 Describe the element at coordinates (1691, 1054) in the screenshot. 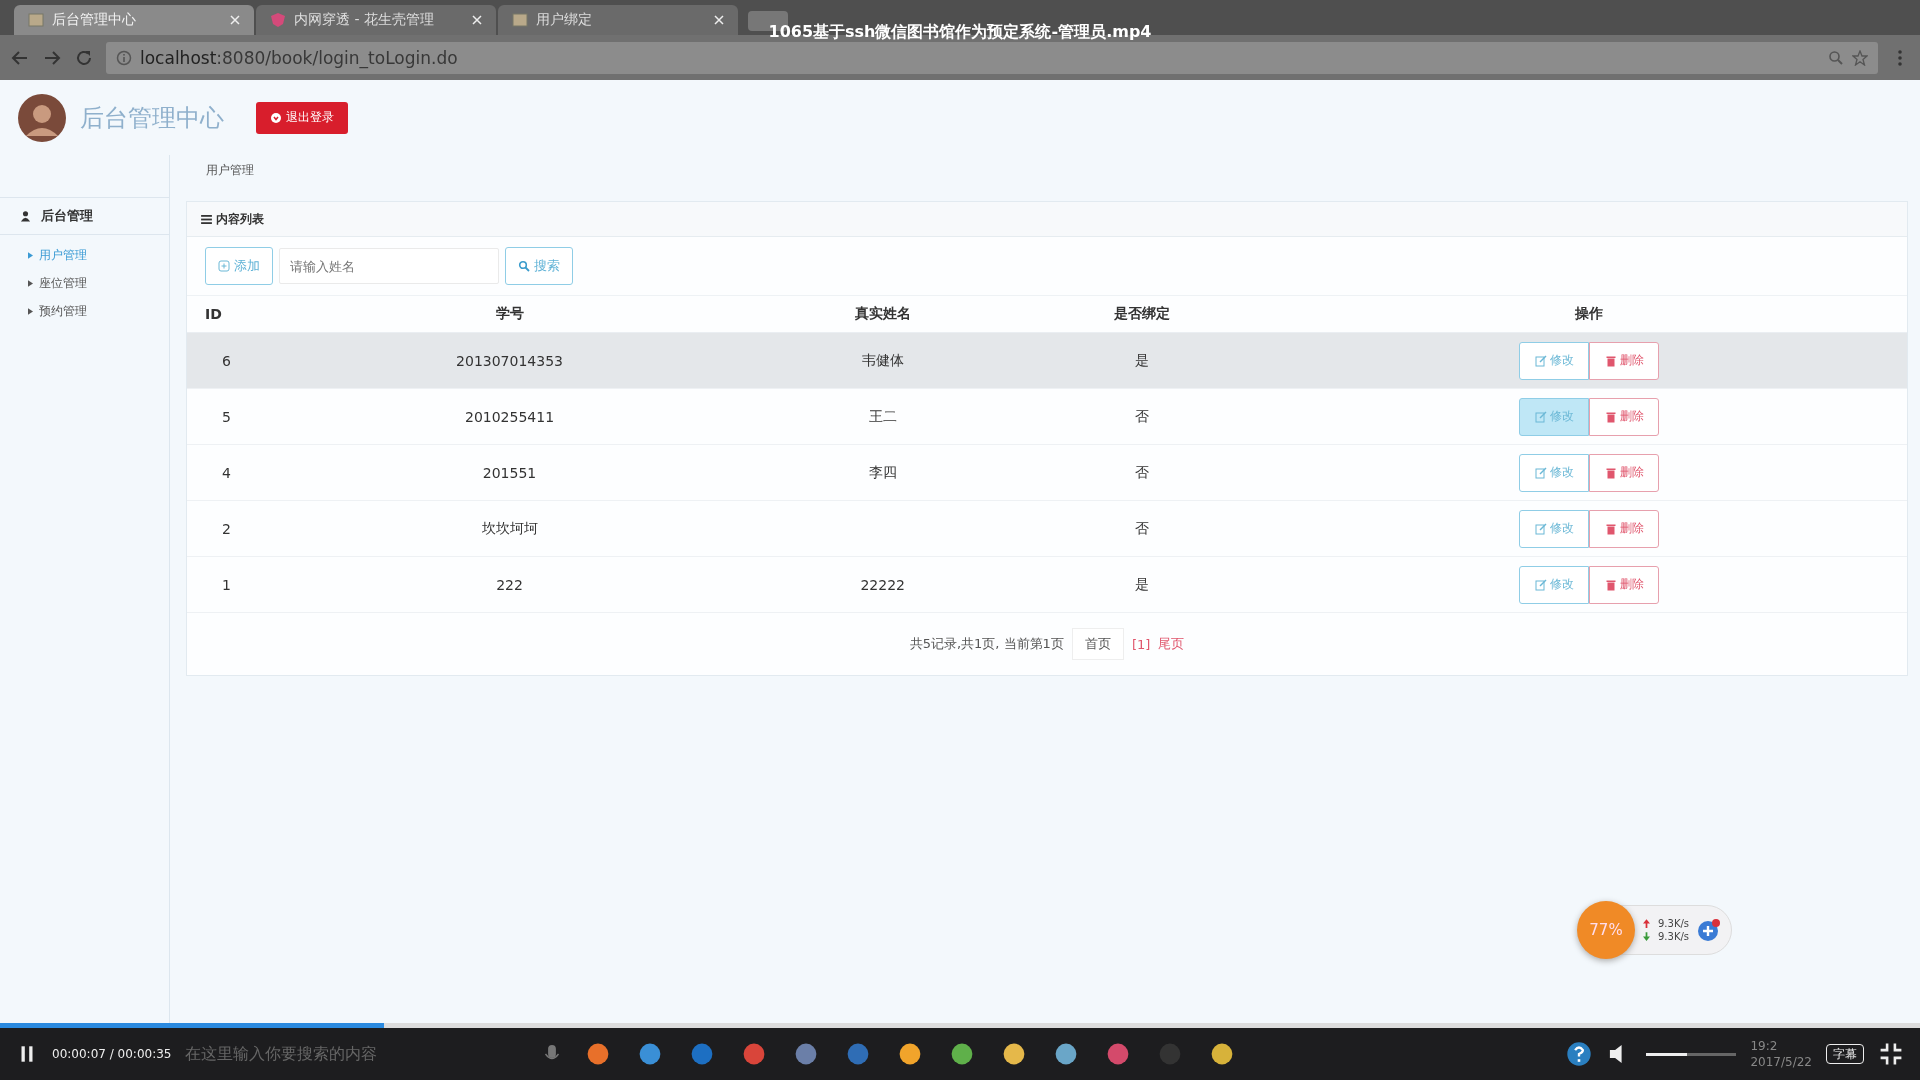

I see `volume-slider` at that location.